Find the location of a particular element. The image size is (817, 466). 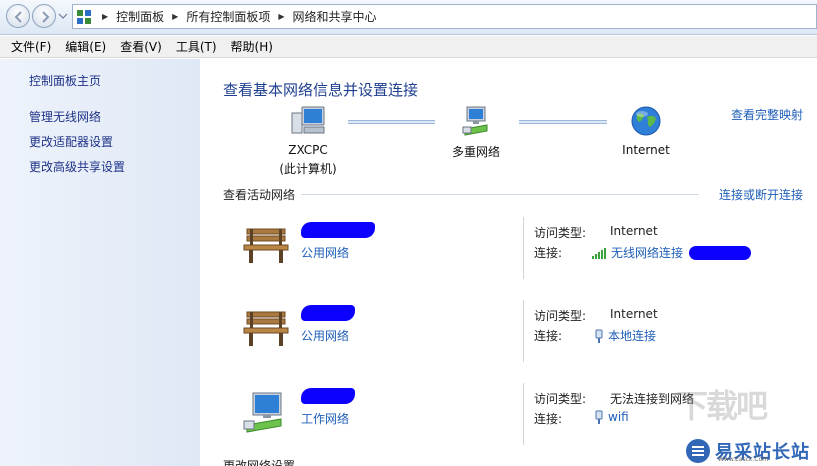

sidebar-manage-wireless: 管理无线网络 is located at coordinates (65, 116).